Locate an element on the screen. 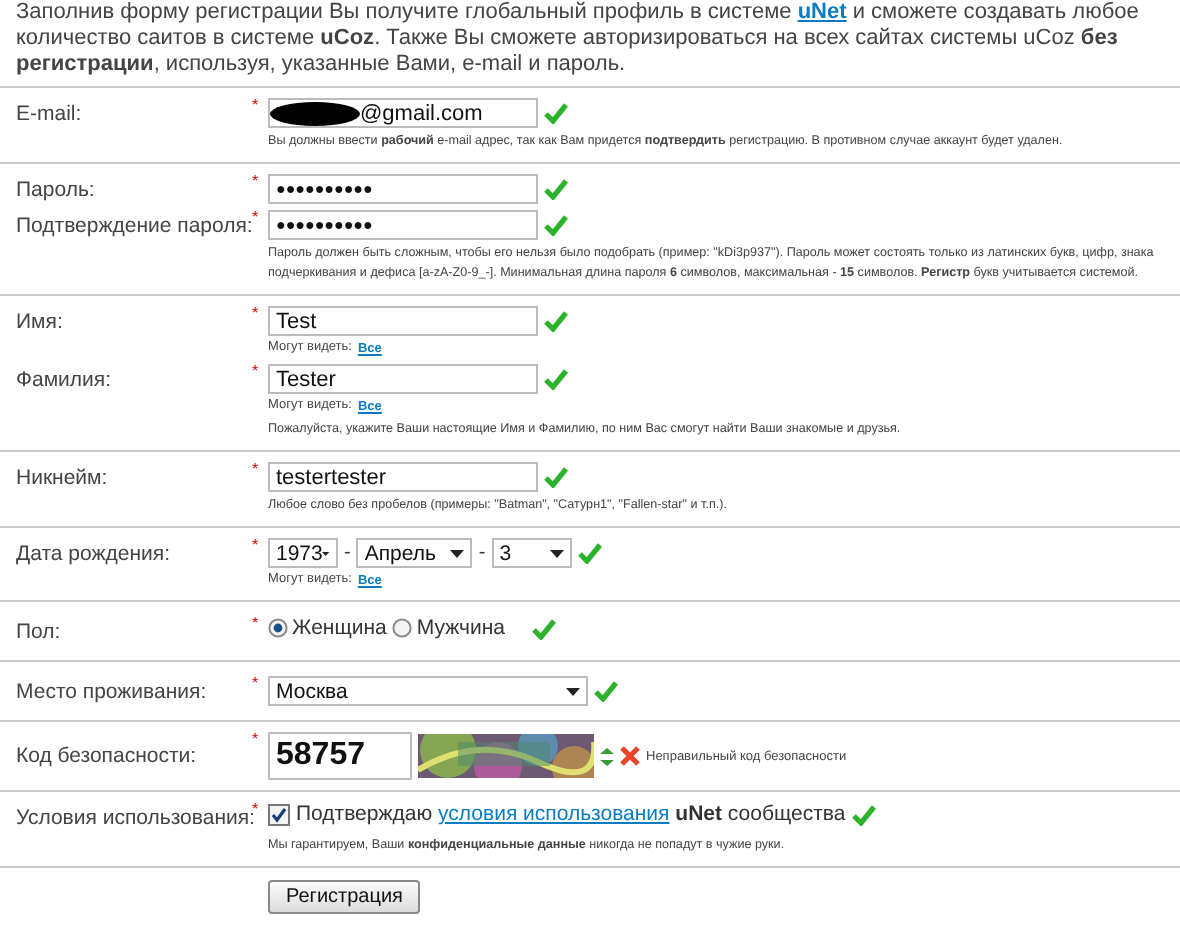  dropdown: 1973 is located at coordinates (303, 553).